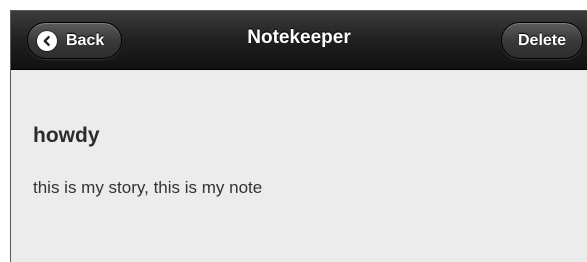 This screenshot has height=262, width=587. I want to click on note-body: this is my story, this is my note, so click(148, 187).